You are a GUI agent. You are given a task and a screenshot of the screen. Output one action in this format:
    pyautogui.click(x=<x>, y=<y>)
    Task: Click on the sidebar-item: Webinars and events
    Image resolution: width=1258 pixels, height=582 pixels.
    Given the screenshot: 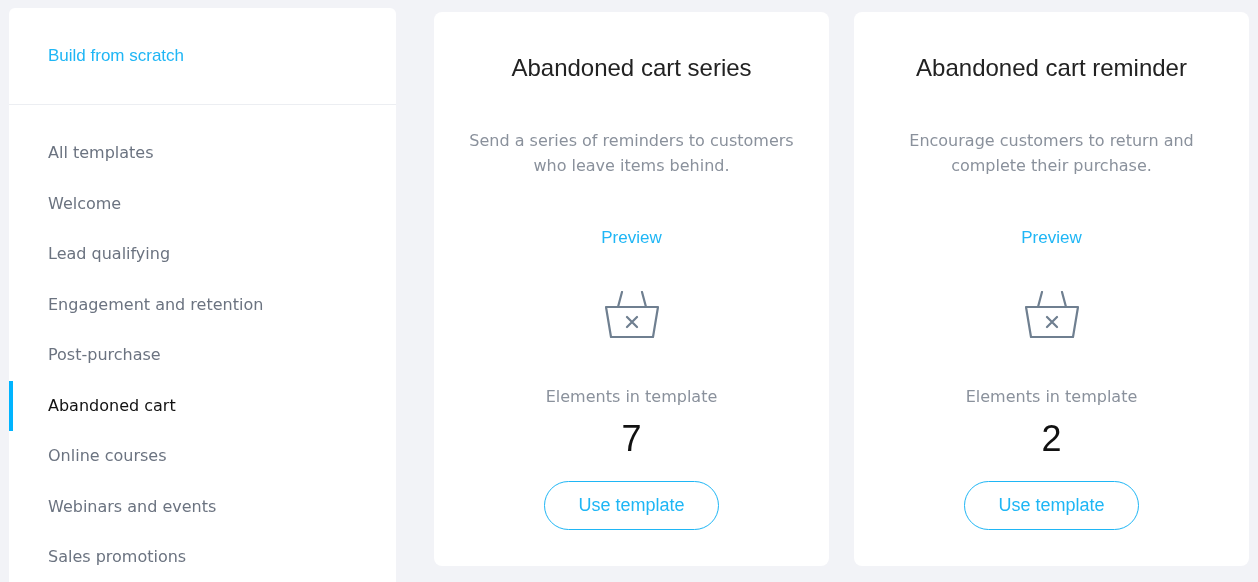 What is the action you would take?
    pyautogui.click(x=202, y=506)
    